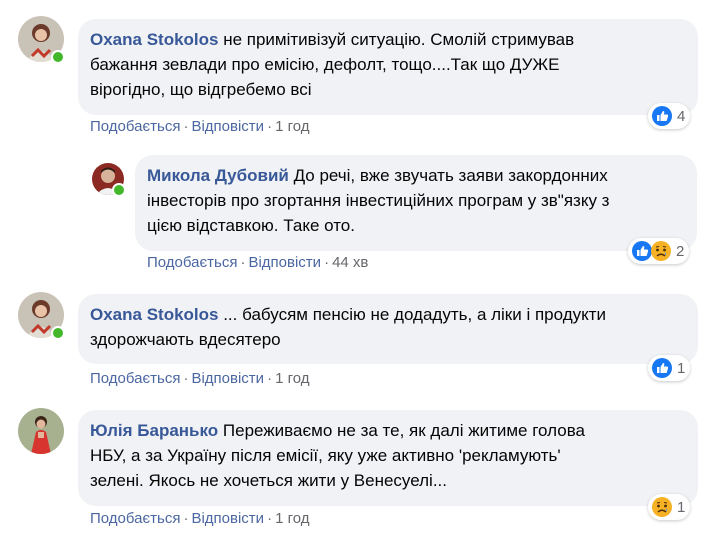 The width and height of the screenshot is (709, 540). I want to click on reaction-count: 4, so click(681, 116).